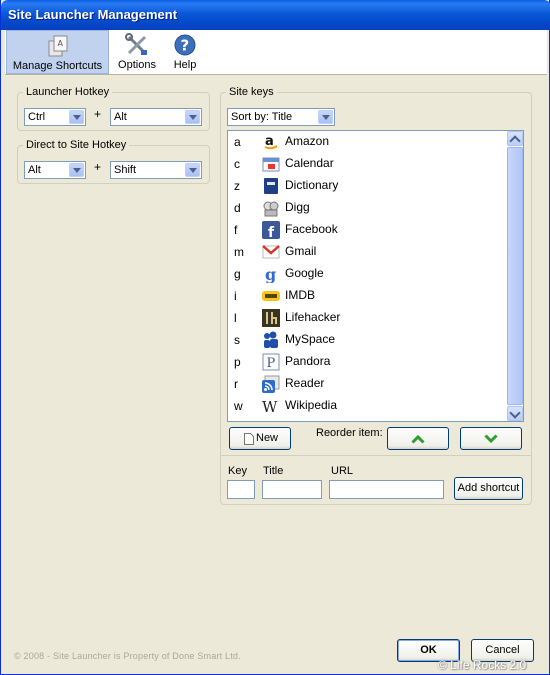 The width and height of the screenshot is (550, 675). I want to click on arrow-up-icon, so click(418, 439).